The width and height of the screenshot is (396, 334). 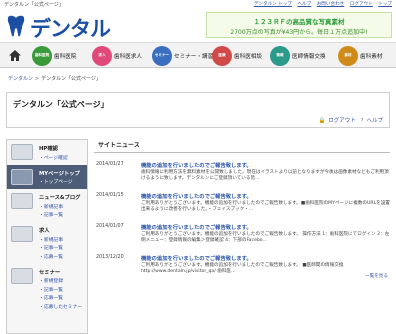 I want to click on nav-item-jobs: 求人 歯科医求人, so click(x=117, y=55).